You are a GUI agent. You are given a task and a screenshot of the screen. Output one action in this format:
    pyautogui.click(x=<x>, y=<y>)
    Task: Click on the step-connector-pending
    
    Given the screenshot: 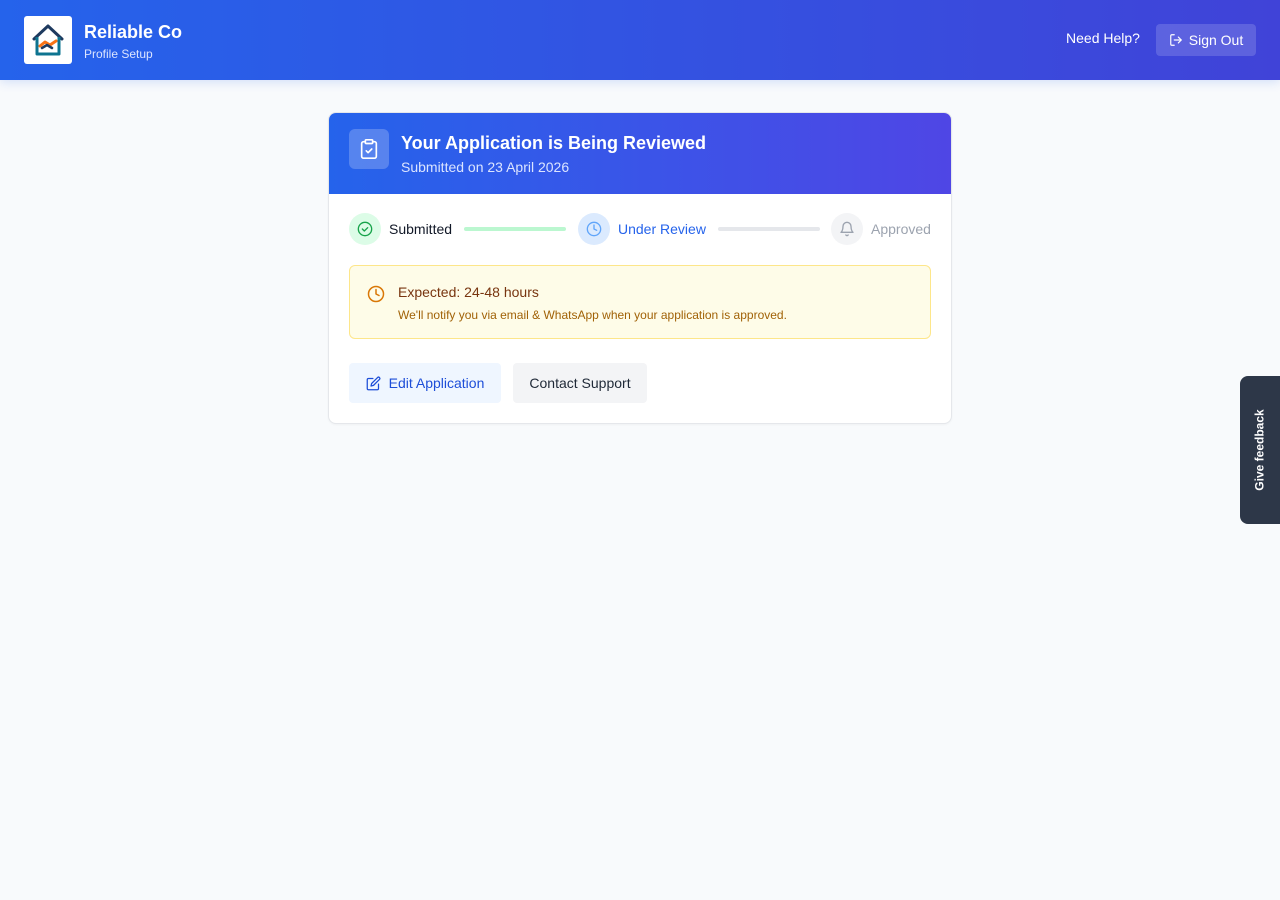 What is the action you would take?
    pyautogui.click(x=769, y=229)
    